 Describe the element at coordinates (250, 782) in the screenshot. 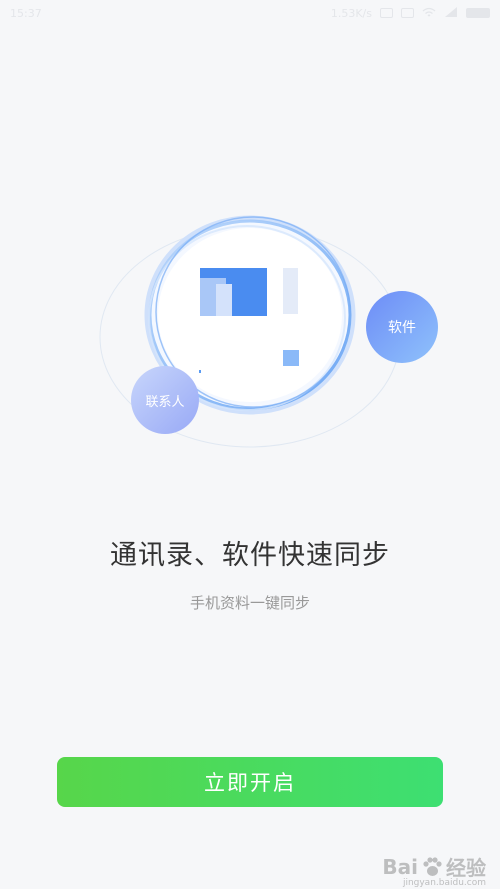

I see `start-sync-button: 立即开启` at that location.